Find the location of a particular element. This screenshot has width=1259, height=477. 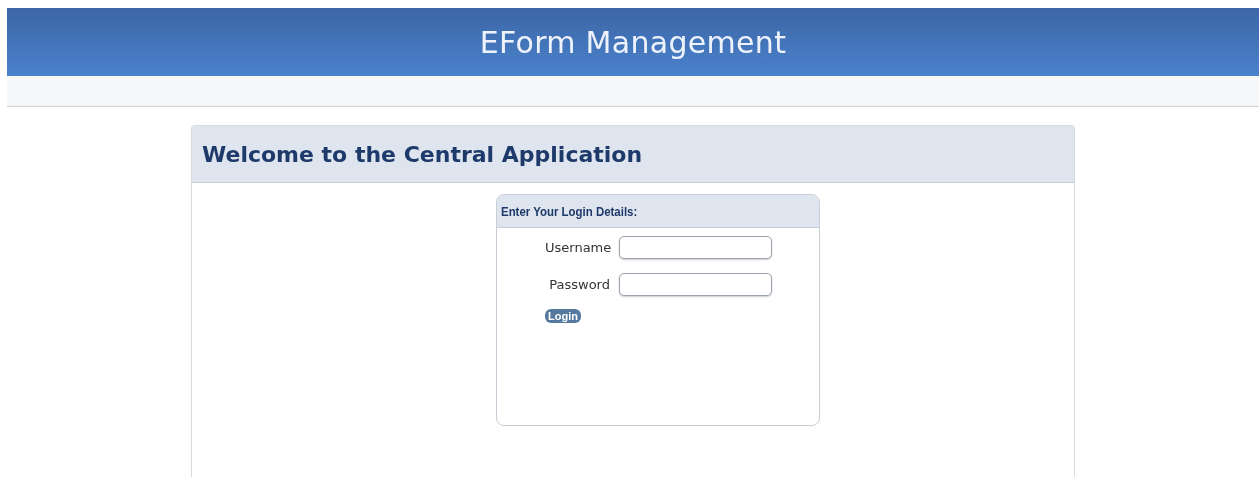

login-box-title: Enter Your Login Details: is located at coordinates (569, 211).